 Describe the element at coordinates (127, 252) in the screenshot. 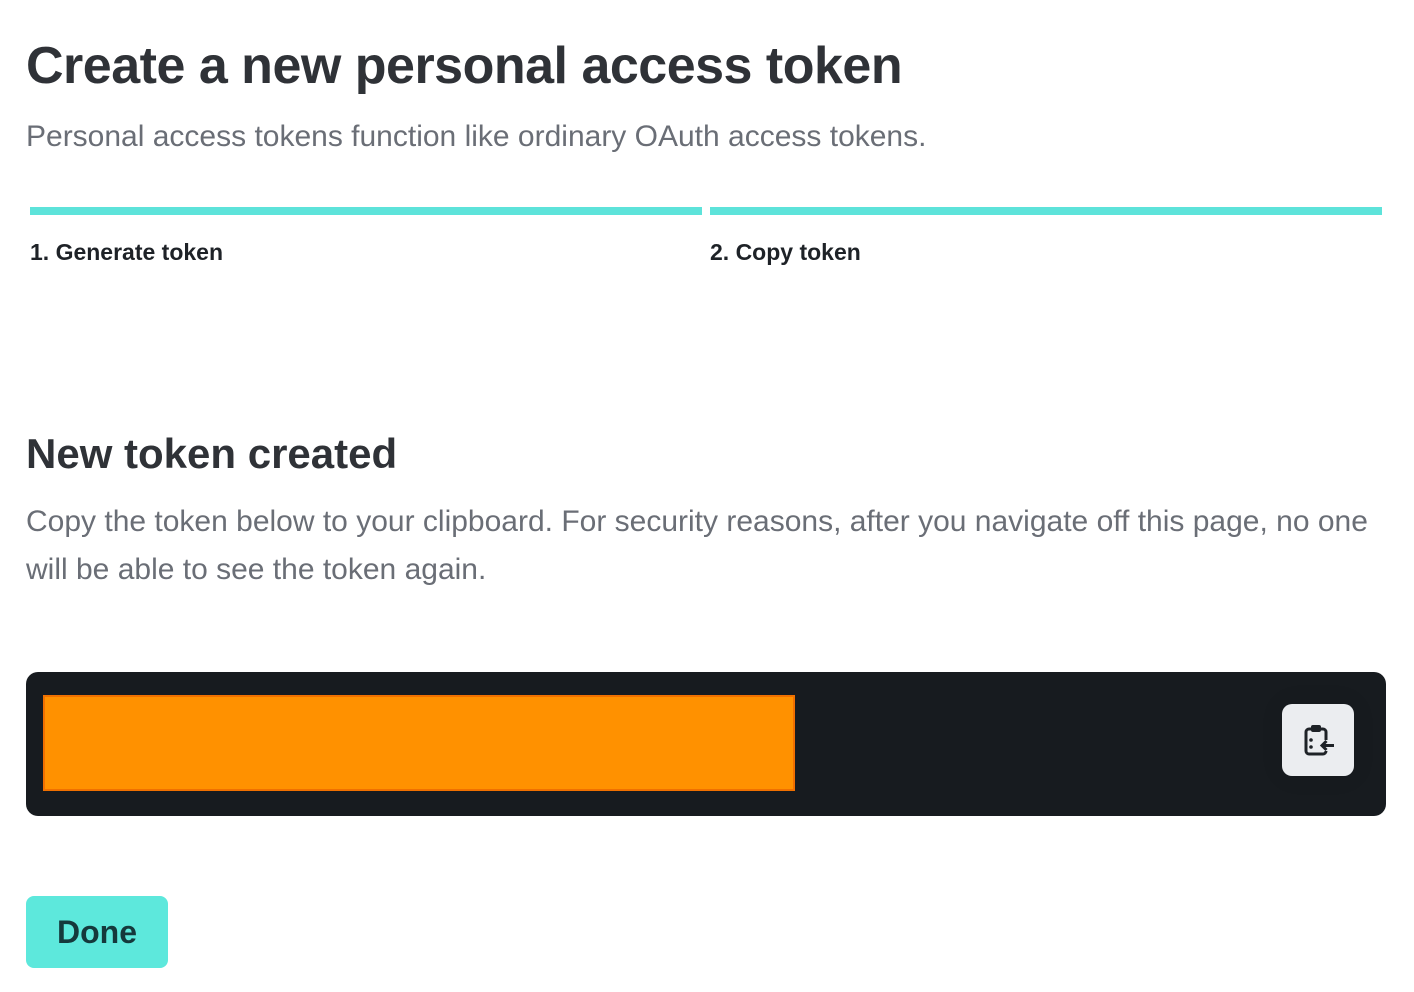

I see `step-label: 1. Generate token` at that location.